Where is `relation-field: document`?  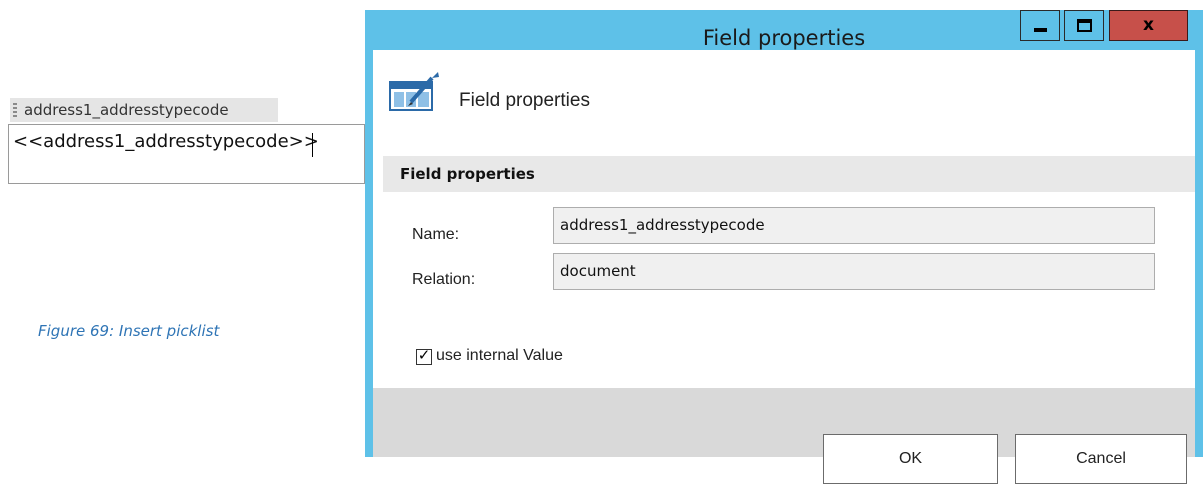 relation-field: document is located at coordinates (854, 271).